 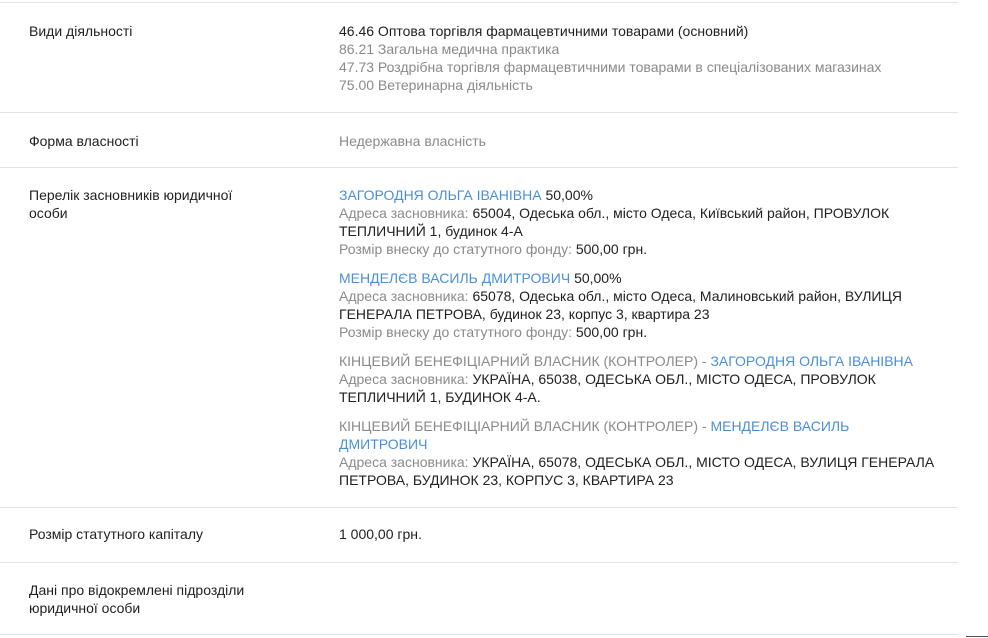 I want to click on capital-value: 1 000,00 грн., so click(x=634, y=525).